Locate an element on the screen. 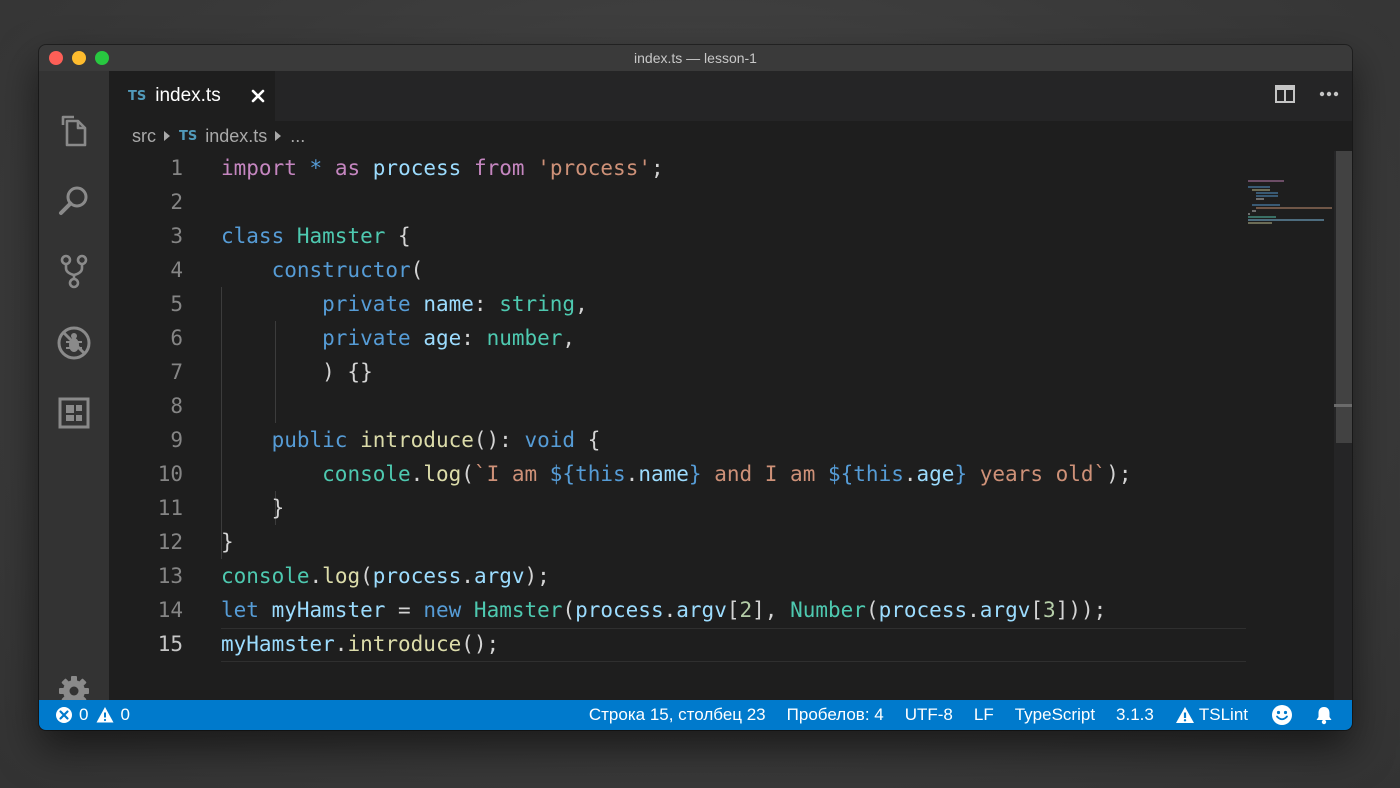 This screenshot has width=1400, height=788. activity-bar is located at coordinates (74, 388).